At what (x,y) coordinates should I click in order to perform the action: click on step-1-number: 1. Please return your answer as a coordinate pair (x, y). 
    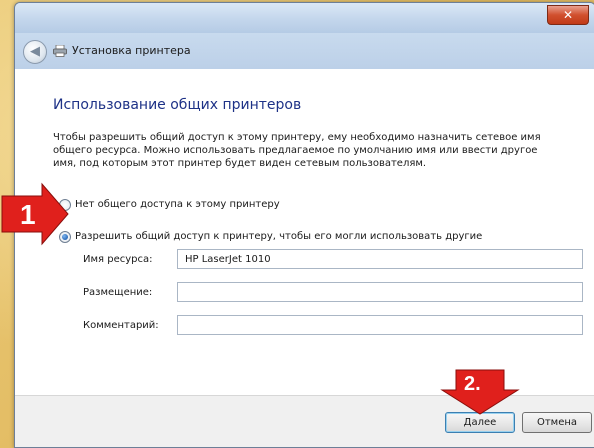
    Looking at the image, I should click on (28, 214).